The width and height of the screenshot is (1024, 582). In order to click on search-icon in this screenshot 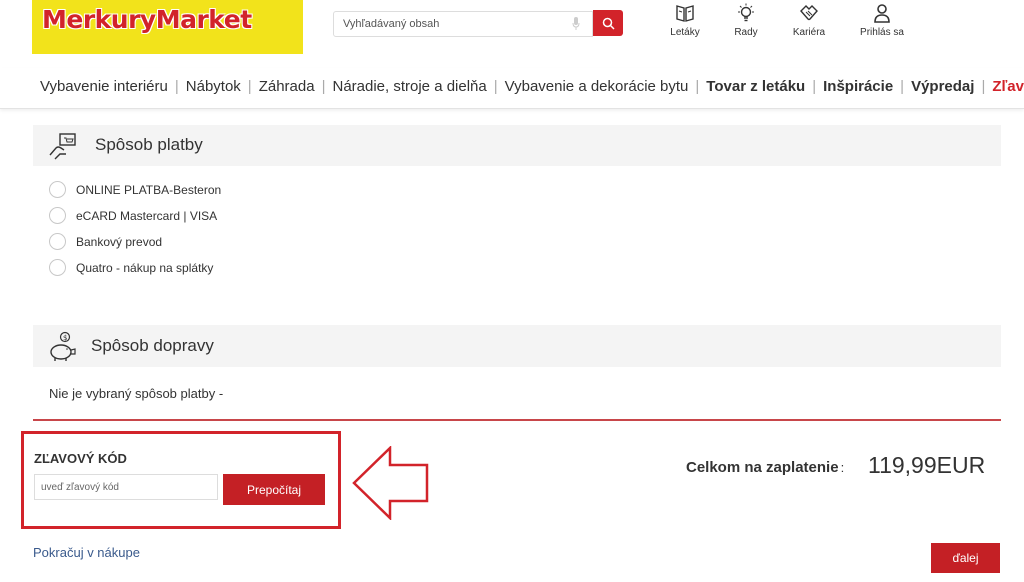, I will do `click(608, 23)`.